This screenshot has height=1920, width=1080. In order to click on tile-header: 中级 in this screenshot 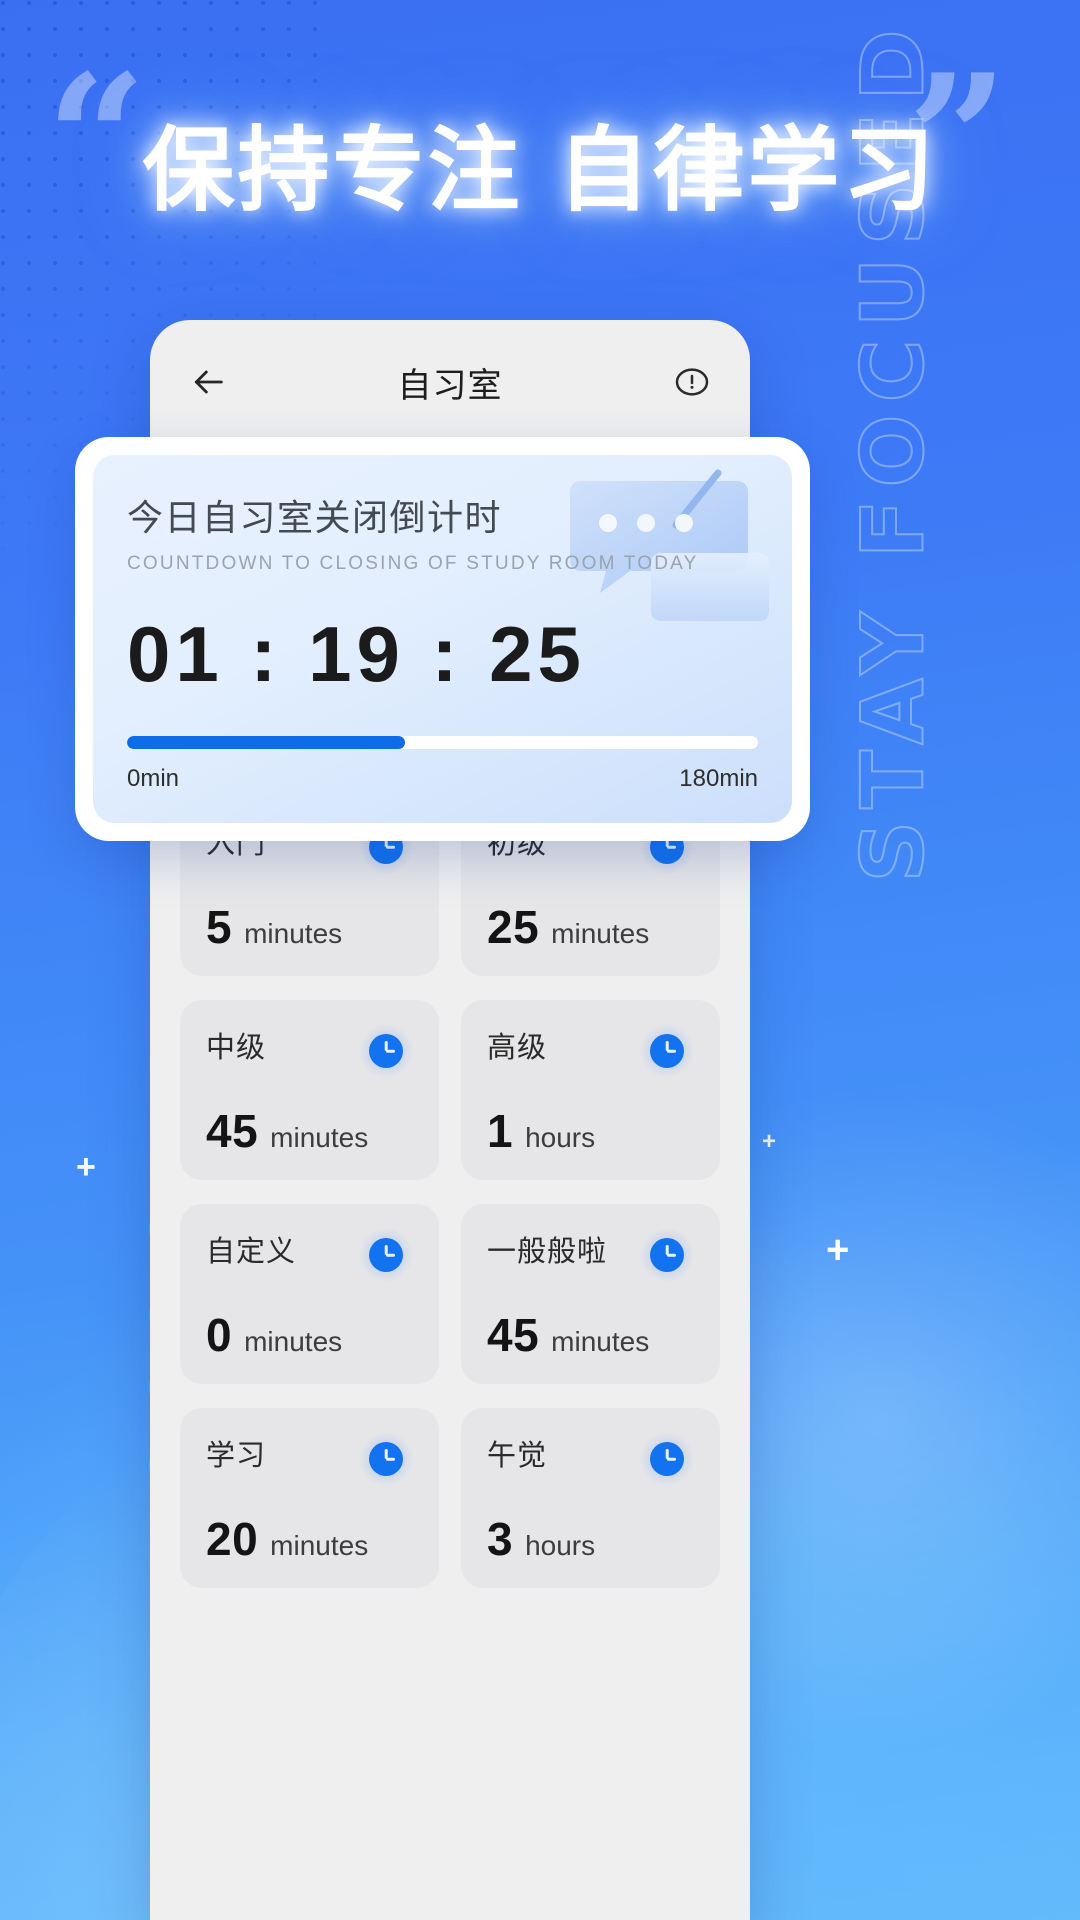, I will do `click(309, 1051)`.